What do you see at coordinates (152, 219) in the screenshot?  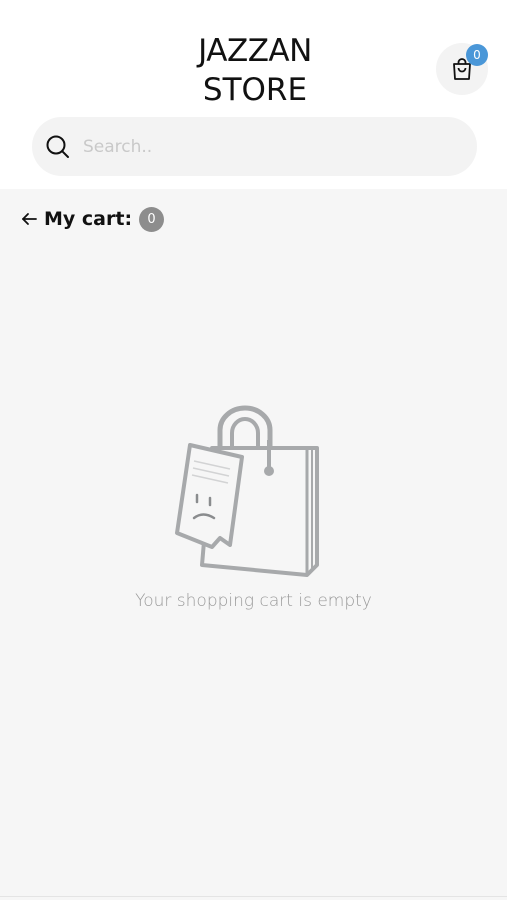 I see `cart-items-count-badge: 0` at bounding box center [152, 219].